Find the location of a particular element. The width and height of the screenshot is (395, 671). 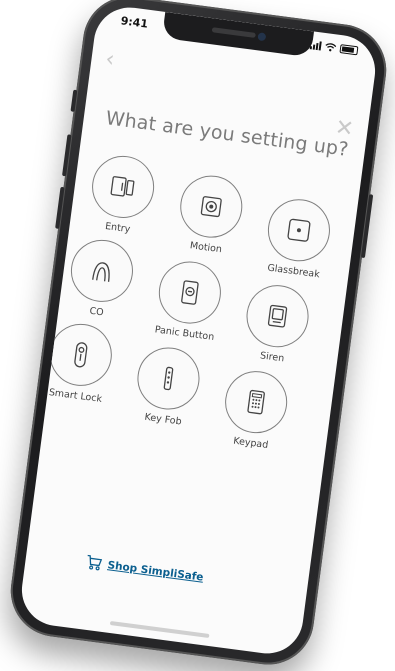

co-detector-icon is located at coordinates (102, 271).